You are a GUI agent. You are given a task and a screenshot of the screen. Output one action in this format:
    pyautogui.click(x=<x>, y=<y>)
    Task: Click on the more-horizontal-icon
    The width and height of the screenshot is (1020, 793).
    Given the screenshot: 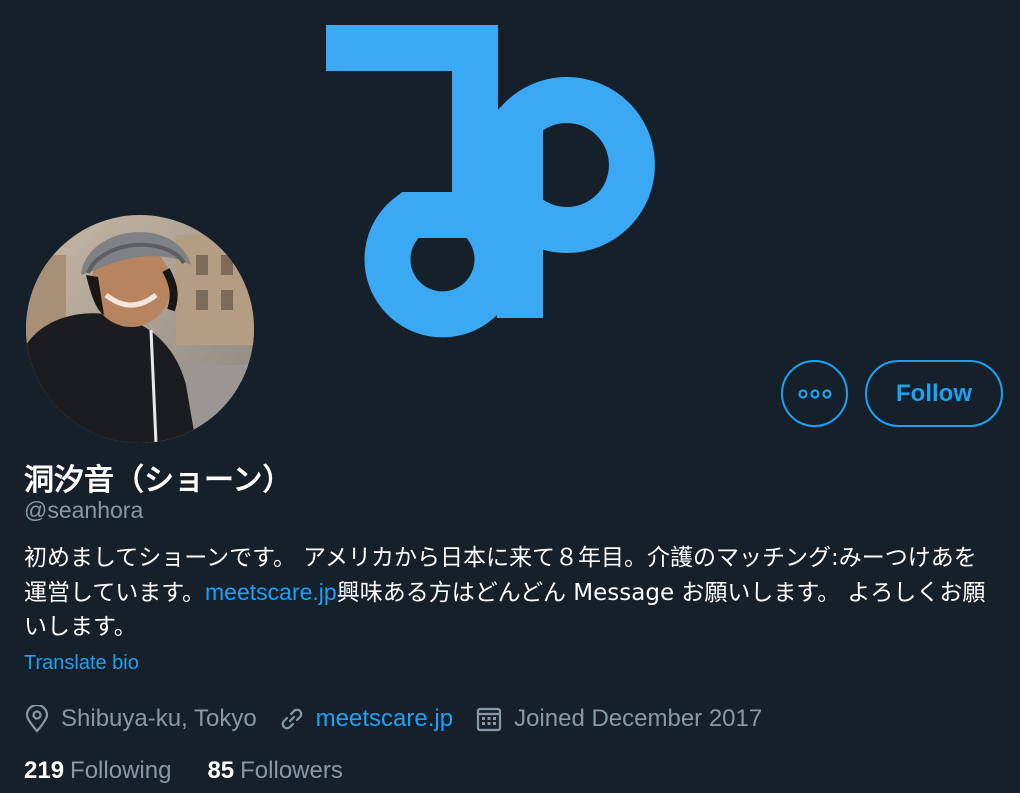 What is the action you would take?
    pyautogui.click(x=814, y=393)
    